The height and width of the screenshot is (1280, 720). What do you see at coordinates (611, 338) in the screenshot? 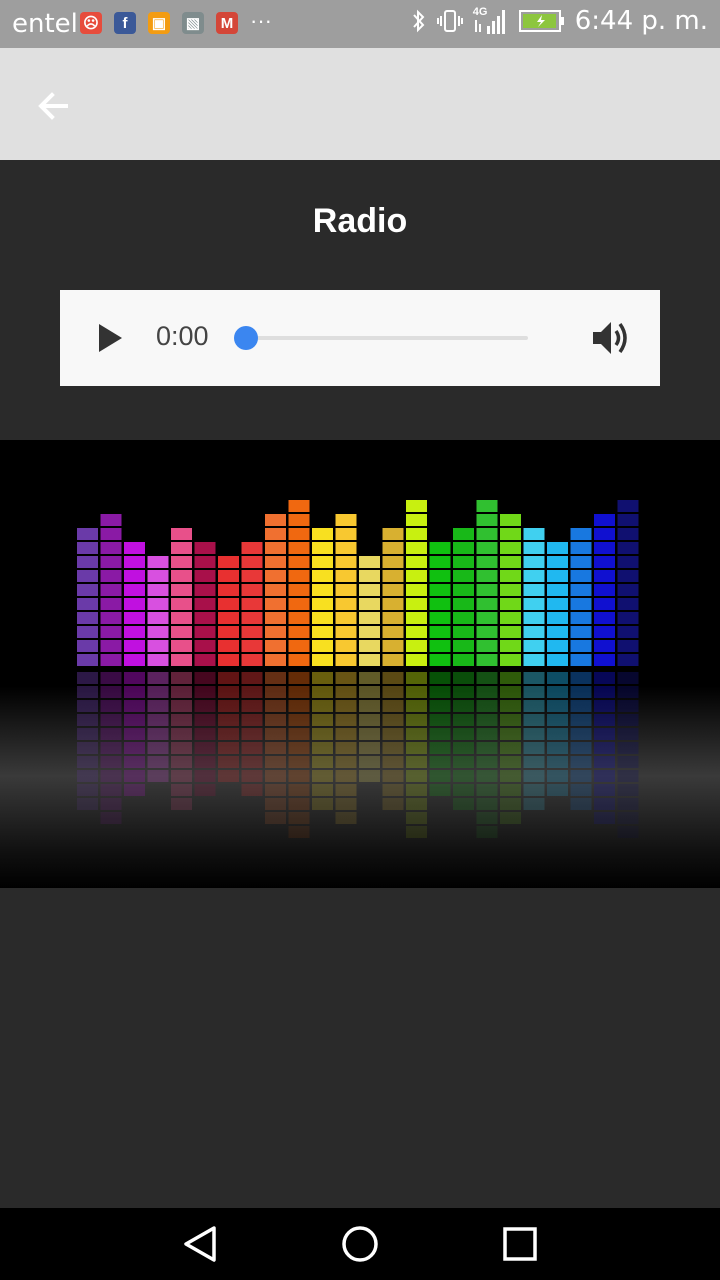
I see `volume-button` at bounding box center [611, 338].